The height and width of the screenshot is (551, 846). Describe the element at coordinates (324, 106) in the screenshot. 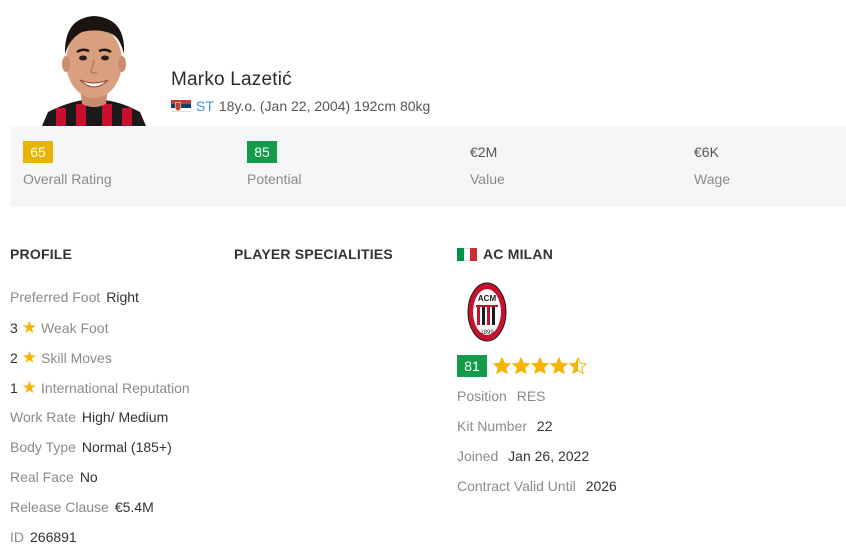

I see `player-age-info: 18y.o. (Jan 22, 2004) 192cm 80kg` at that location.